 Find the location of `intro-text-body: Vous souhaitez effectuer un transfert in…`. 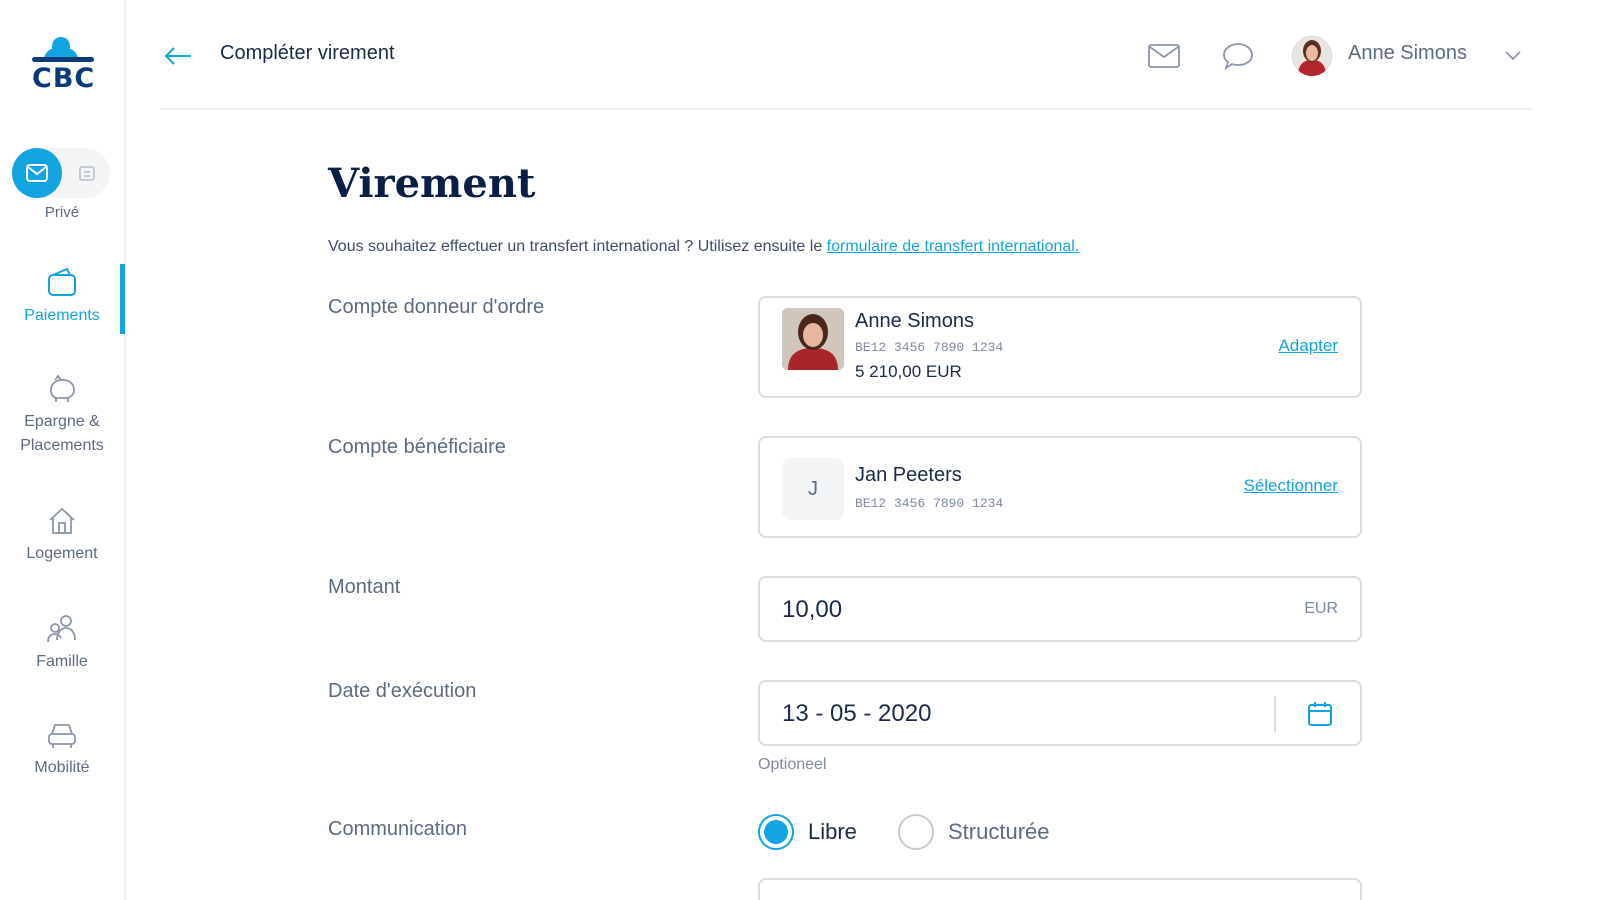

intro-text-body: Vous souhaitez effectuer un transfert in… is located at coordinates (577, 246).